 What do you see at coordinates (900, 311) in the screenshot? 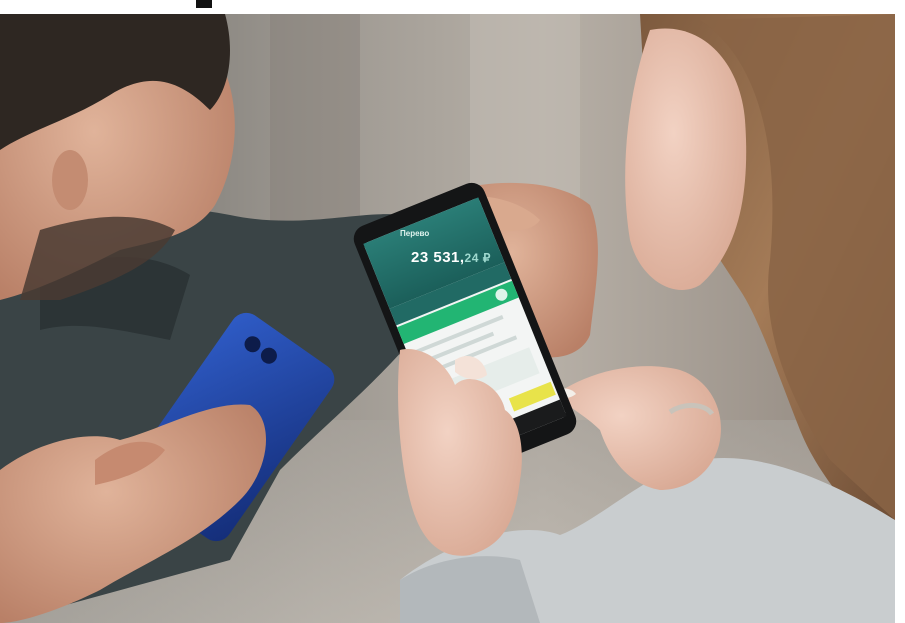
I see `right-white-strip` at bounding box center [900, 311].